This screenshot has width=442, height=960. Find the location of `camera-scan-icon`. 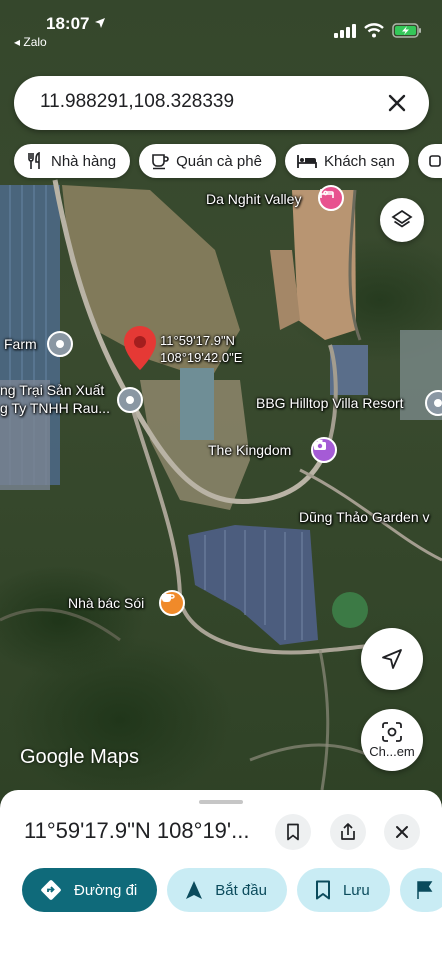

camera-scan-icon is located at coordinates (392, 732).